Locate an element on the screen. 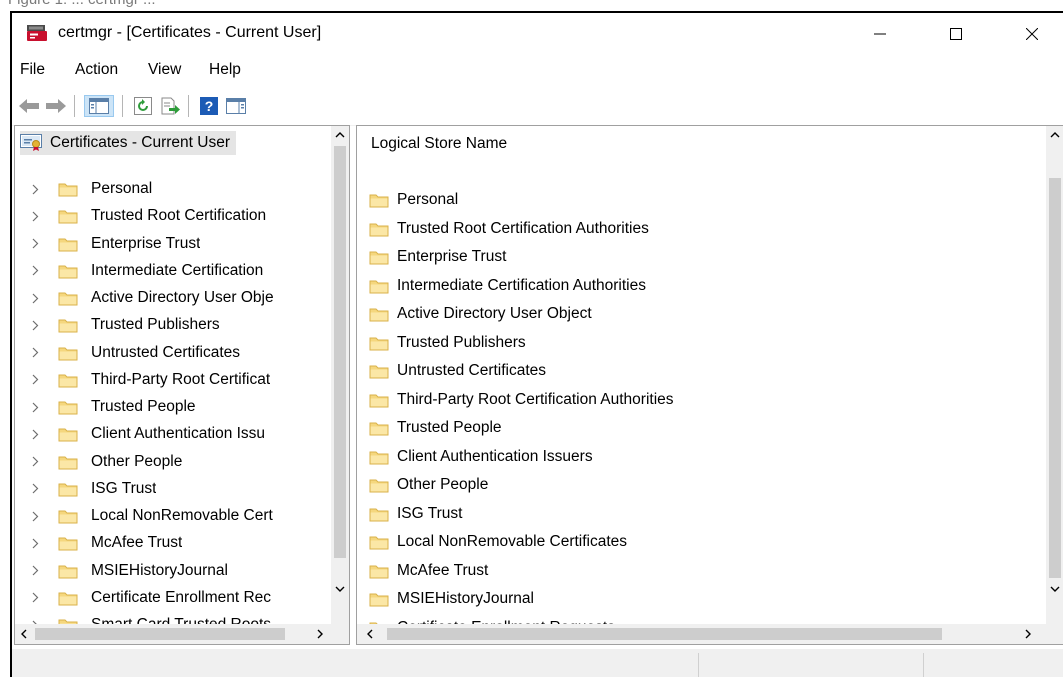 This screenshot has width=1063, height=677. menu-view: View is located at coordinates (164, 70).